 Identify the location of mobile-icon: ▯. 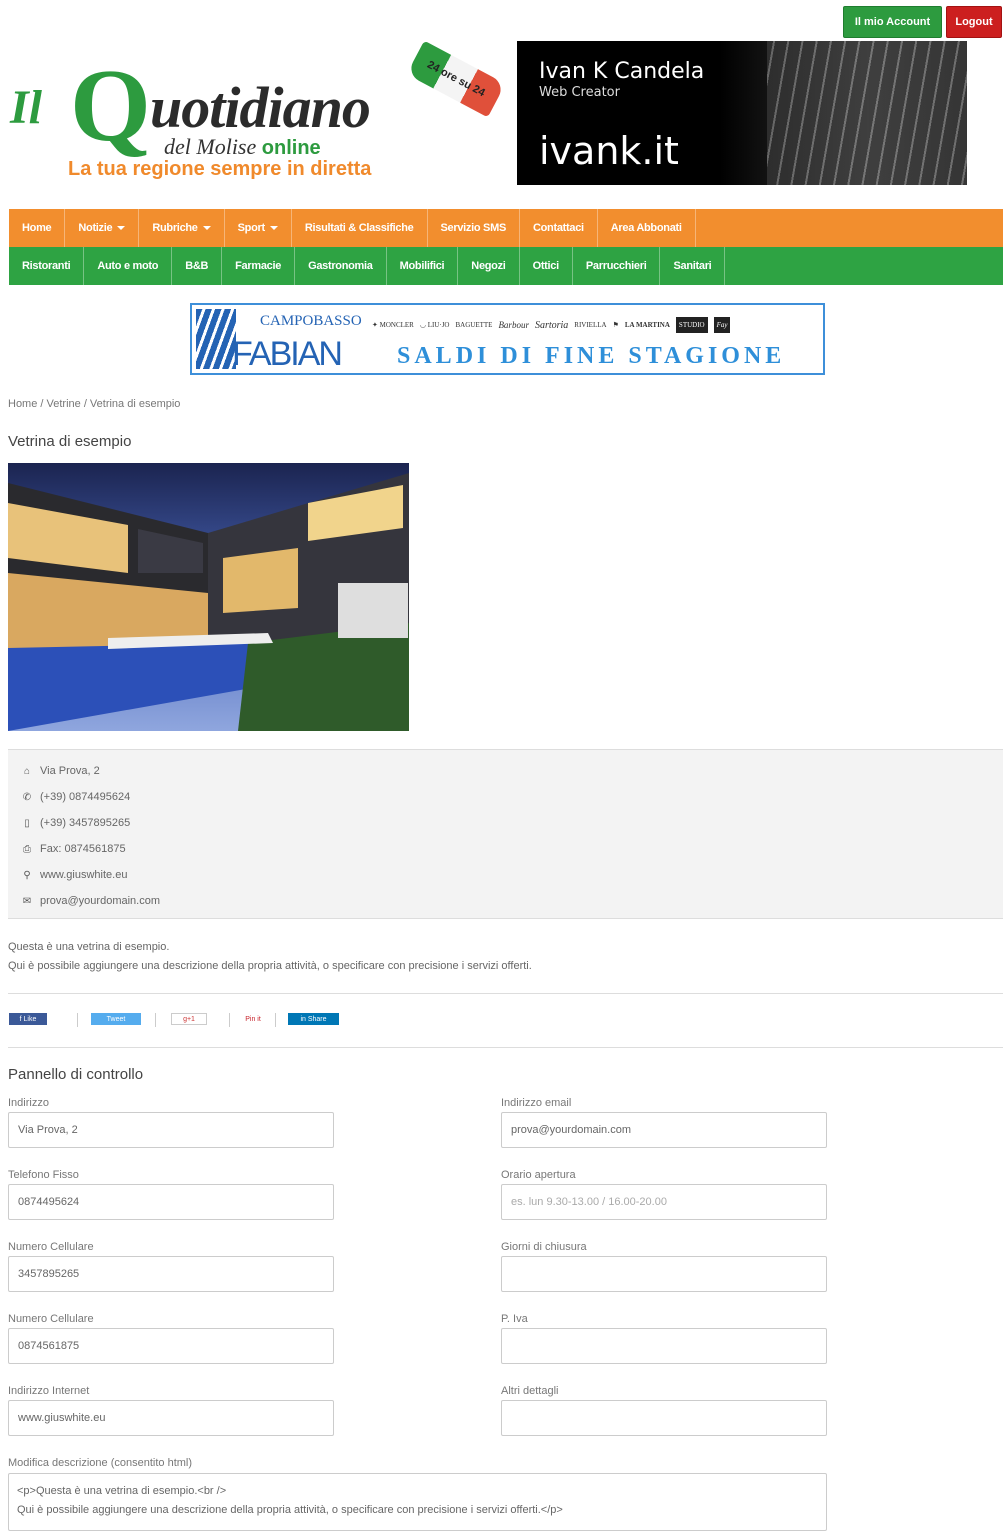
(27, 823).